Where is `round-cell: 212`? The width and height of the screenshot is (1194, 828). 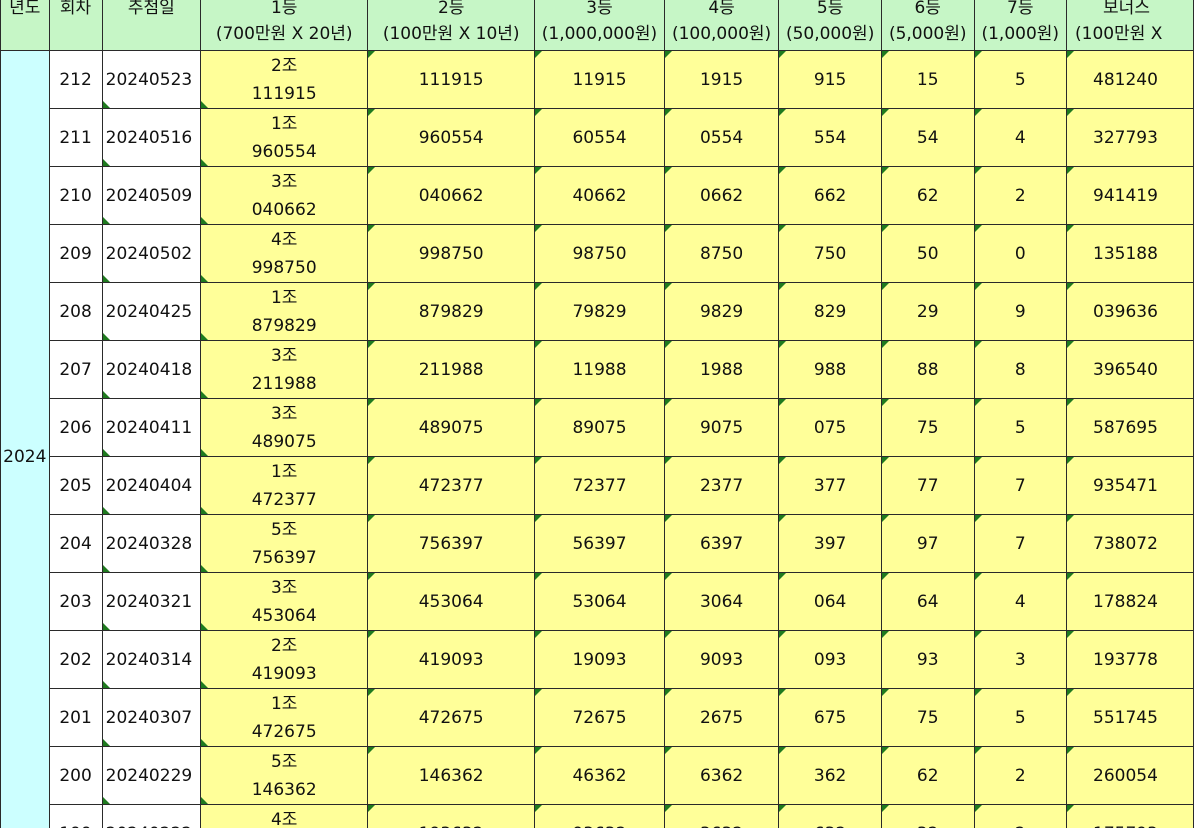 round-cell: 212 is located at coordinates (75, 79).